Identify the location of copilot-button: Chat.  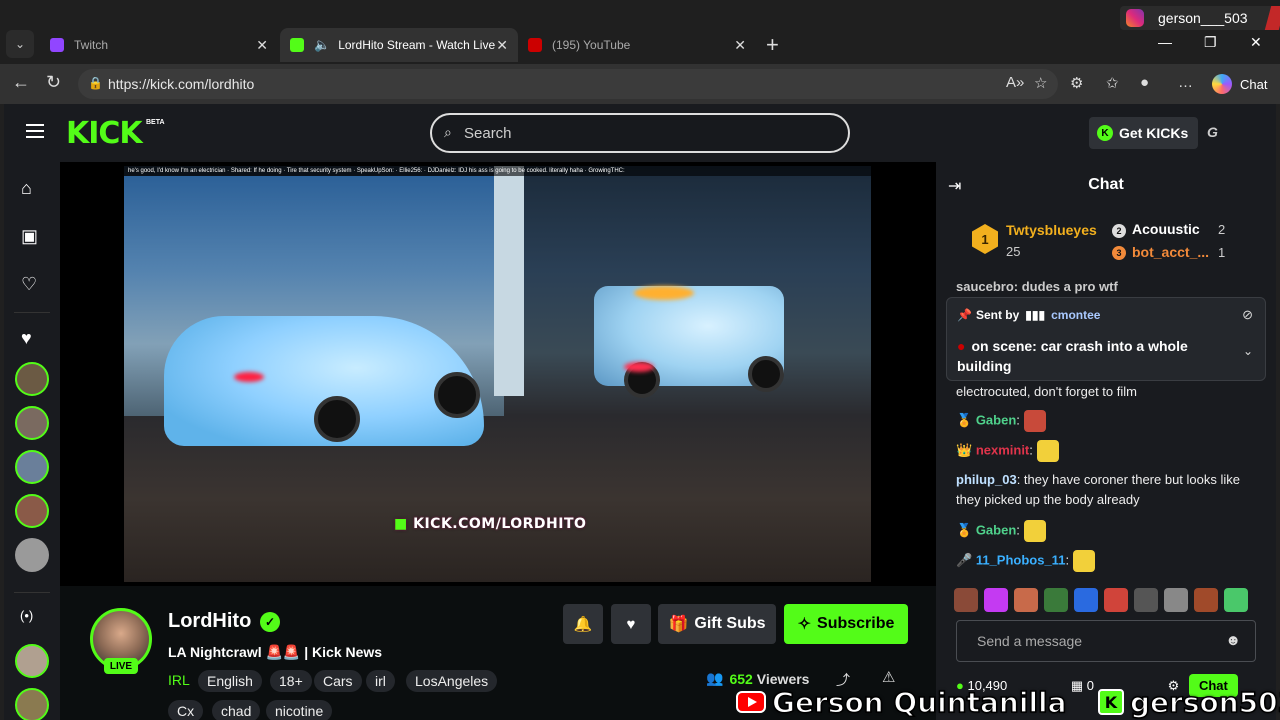
(1239, 84).